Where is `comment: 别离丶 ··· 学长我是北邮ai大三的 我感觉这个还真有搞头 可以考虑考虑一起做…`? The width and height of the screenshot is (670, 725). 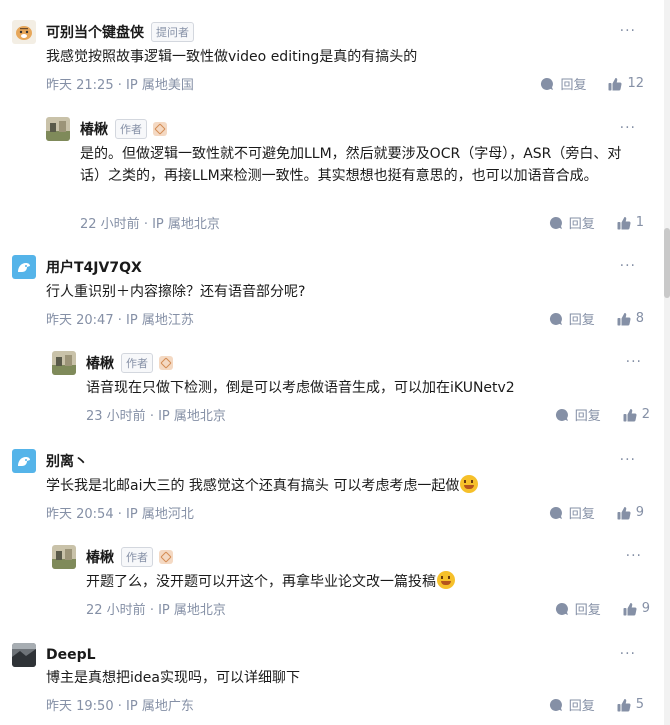
comment: 别离丶 ··· 学长我是北邮ai大三的 我感觉这个还真有搞头 可以考虑考虑一起做… is located at coordinates (330, 488).